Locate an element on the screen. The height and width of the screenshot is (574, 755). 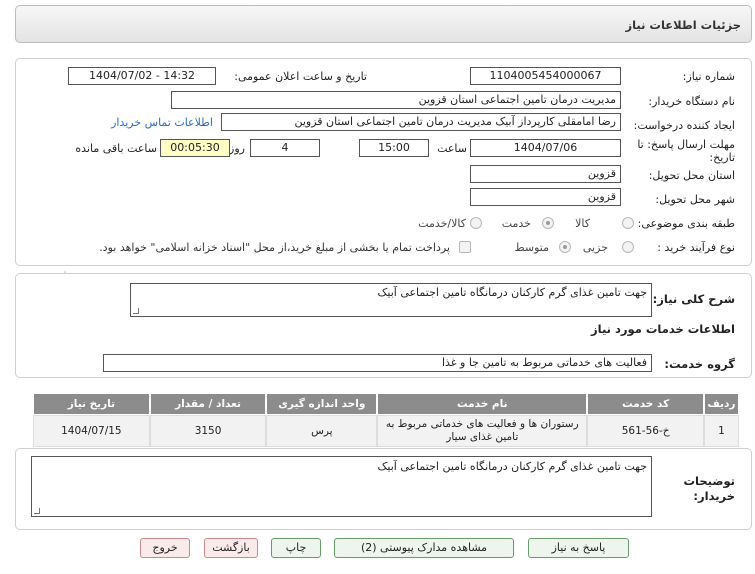
process-type-label: نوع فرآیند خرید : is located at coordinates (696, 247).